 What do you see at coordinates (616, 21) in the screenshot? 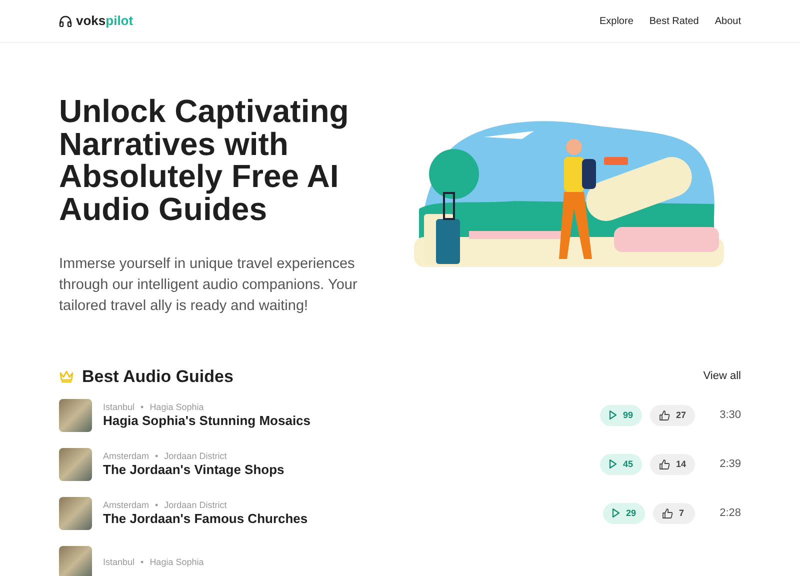
I see `nav-link: Explore` at bounding box center [616, 21].